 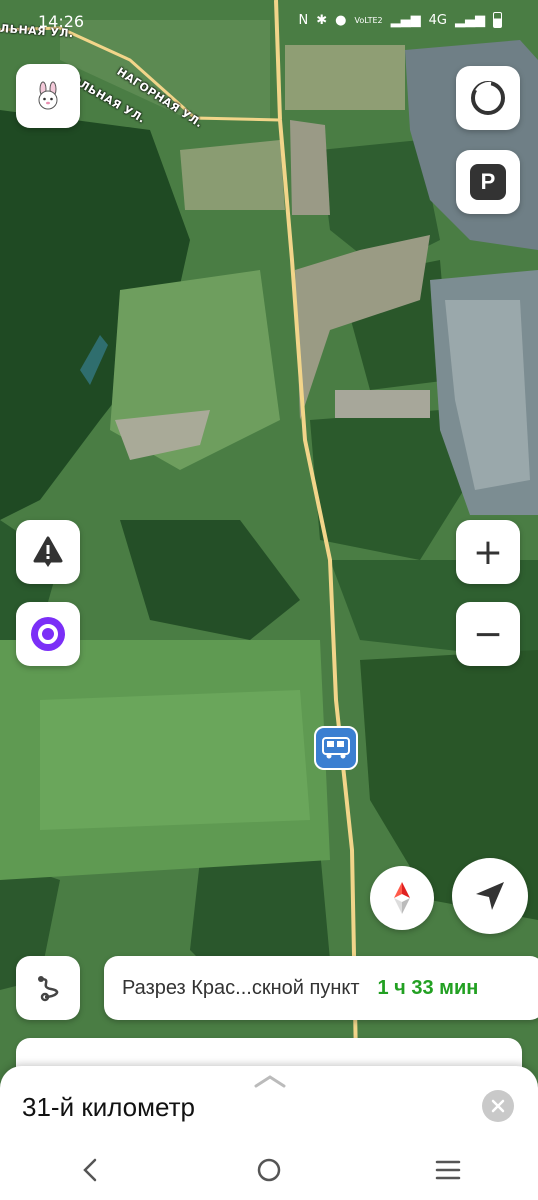 I want to click on system-nav-bar, so click(x=269, y=1170).